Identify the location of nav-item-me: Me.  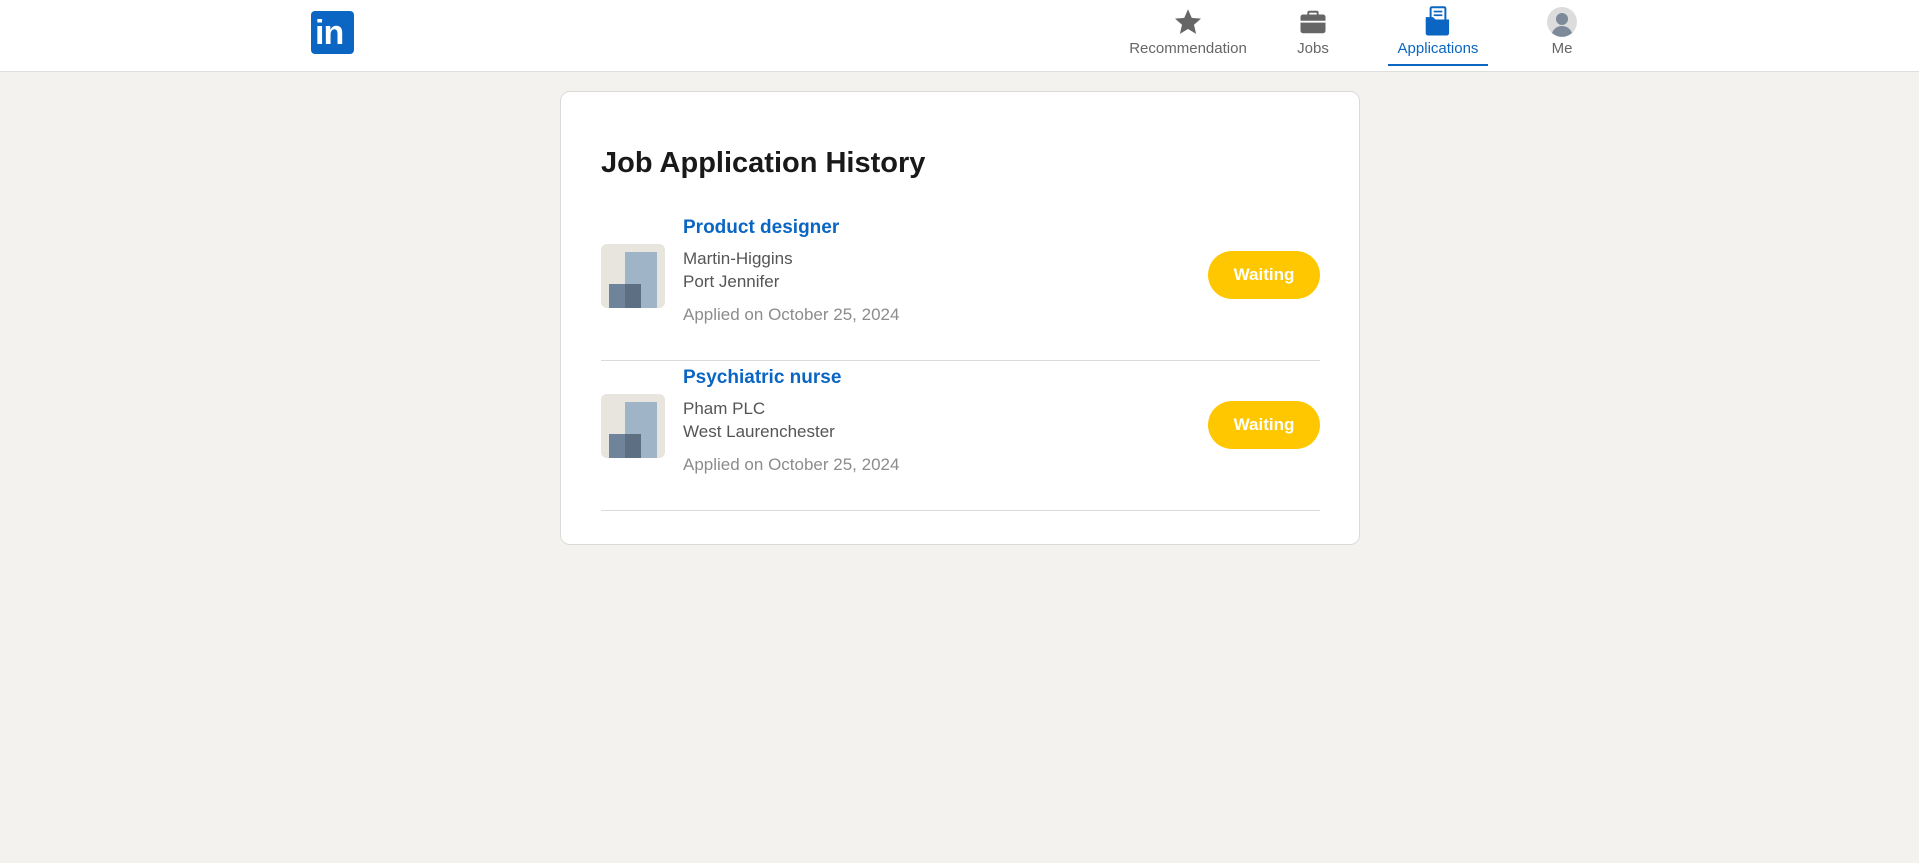
(1562, 36).